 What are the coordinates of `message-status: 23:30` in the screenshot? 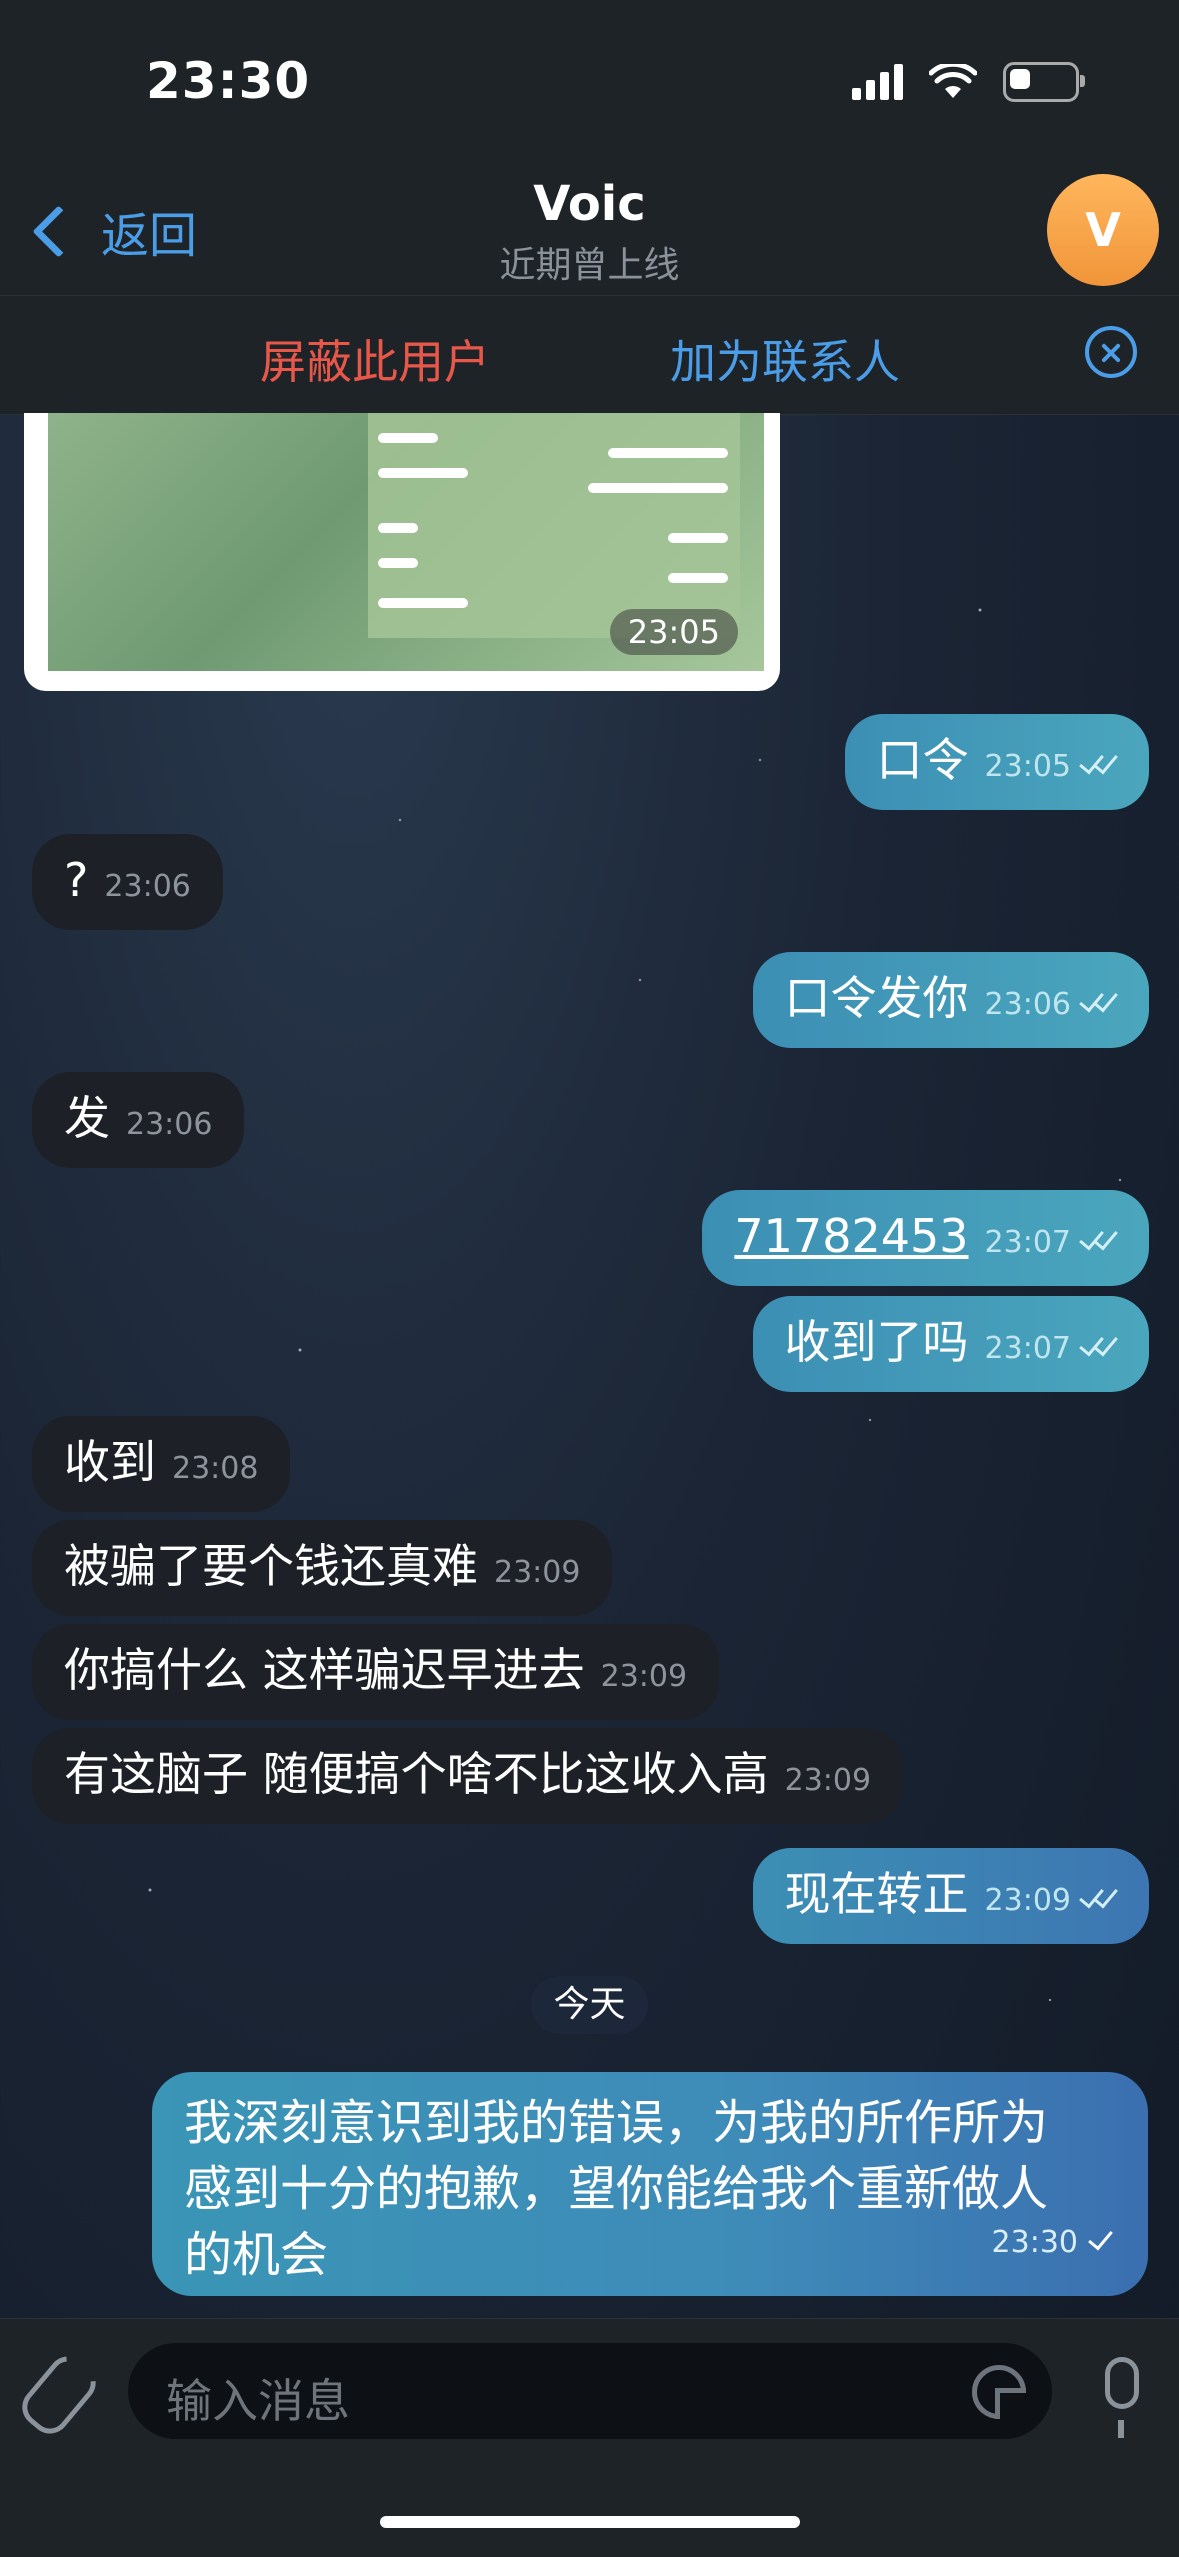 It's located at (1052, 2243).